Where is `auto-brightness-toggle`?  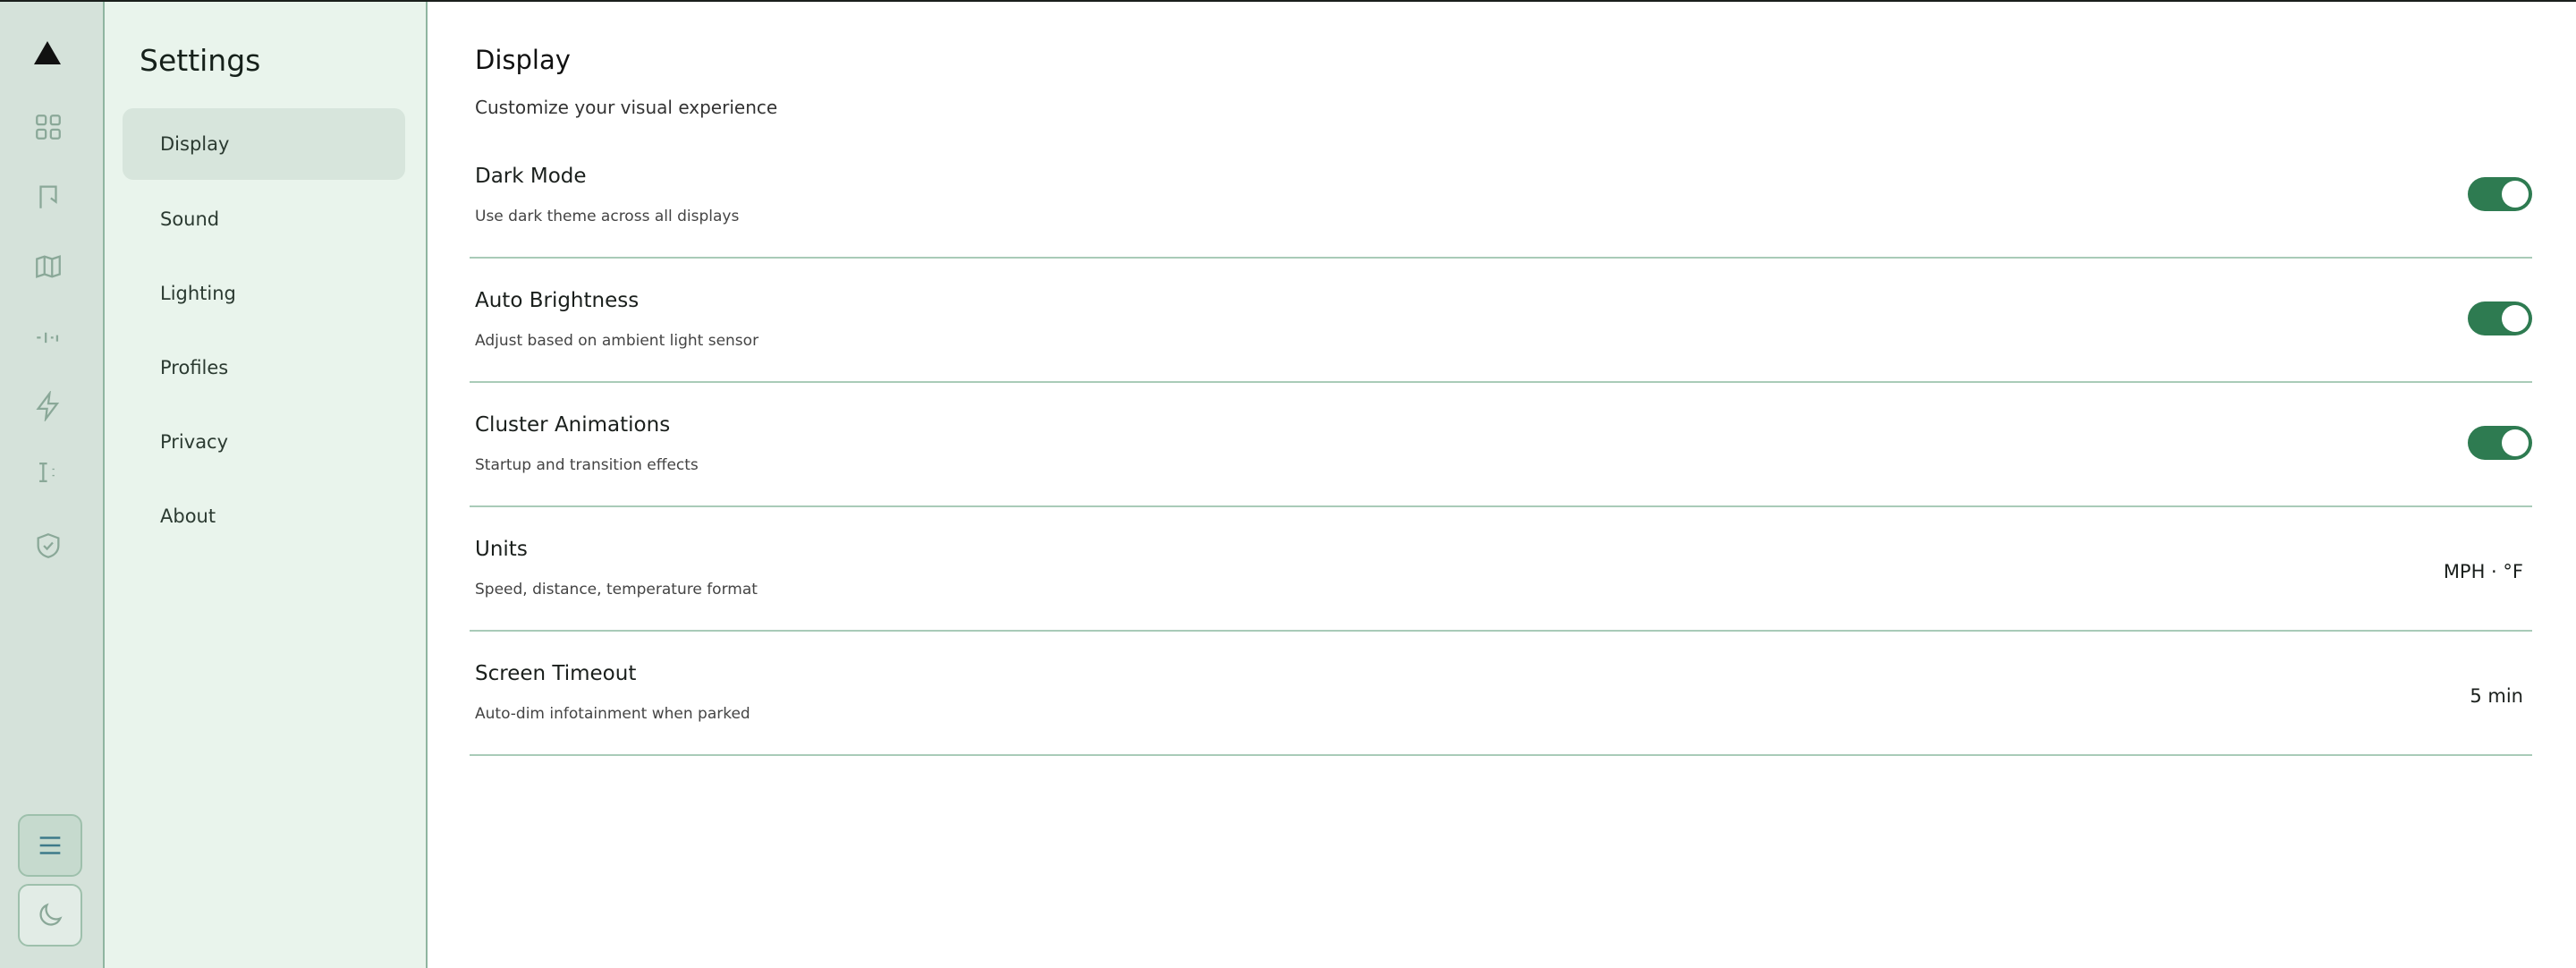
auto-brightness-toggle is located at coordinates (2500, 318).